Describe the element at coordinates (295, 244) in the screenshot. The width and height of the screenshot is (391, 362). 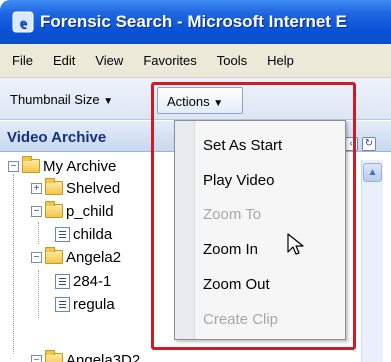
I see `mouse-cursor-icon` at that location.